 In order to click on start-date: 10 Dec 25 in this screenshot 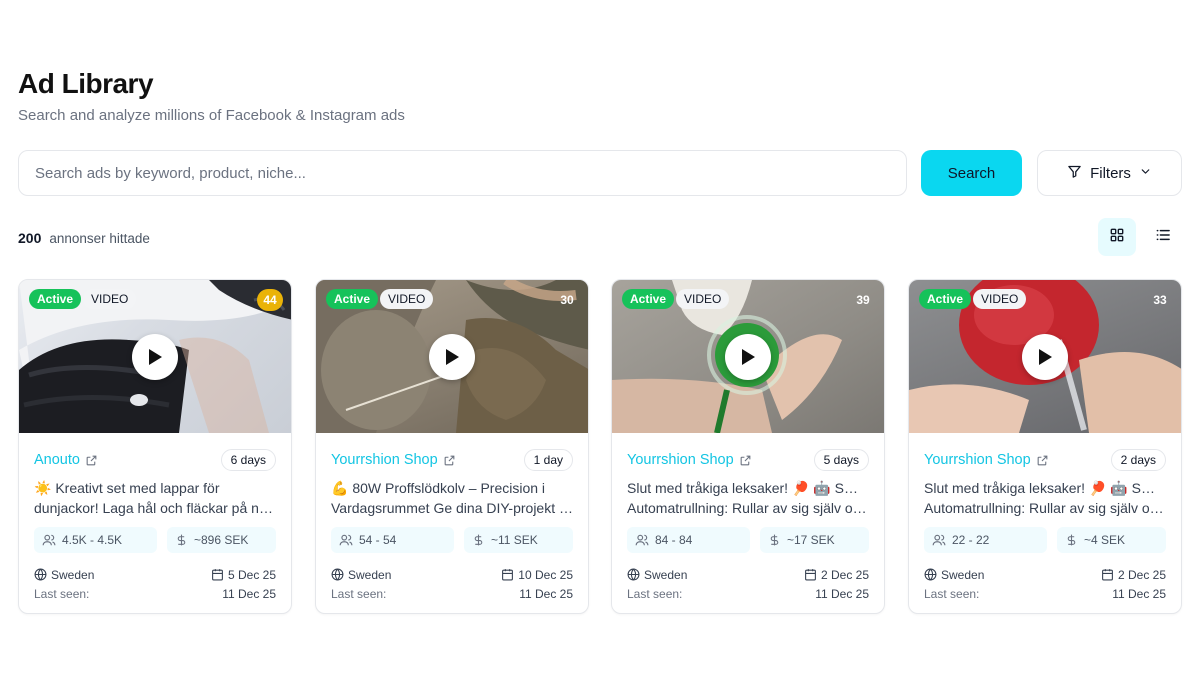, I will do `click(537, 575)`.